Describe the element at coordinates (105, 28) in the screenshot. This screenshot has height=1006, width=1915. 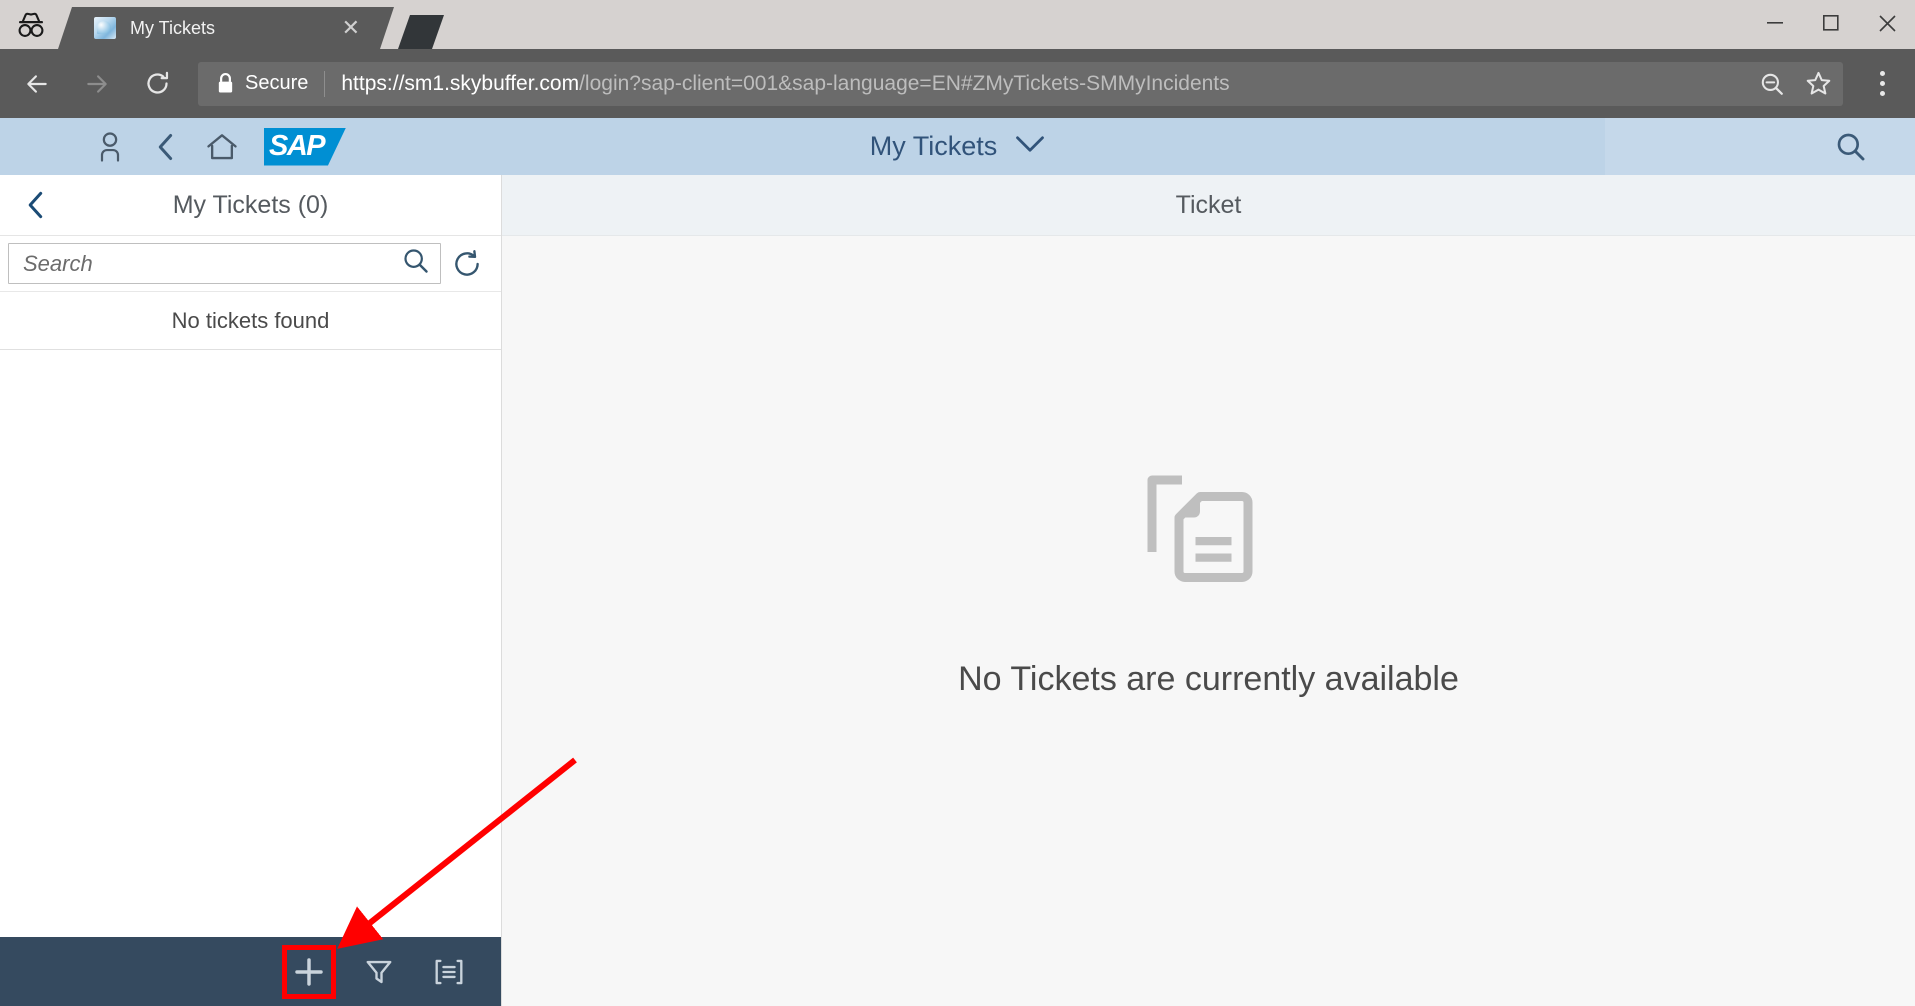
I see `page-favicon` at that location.